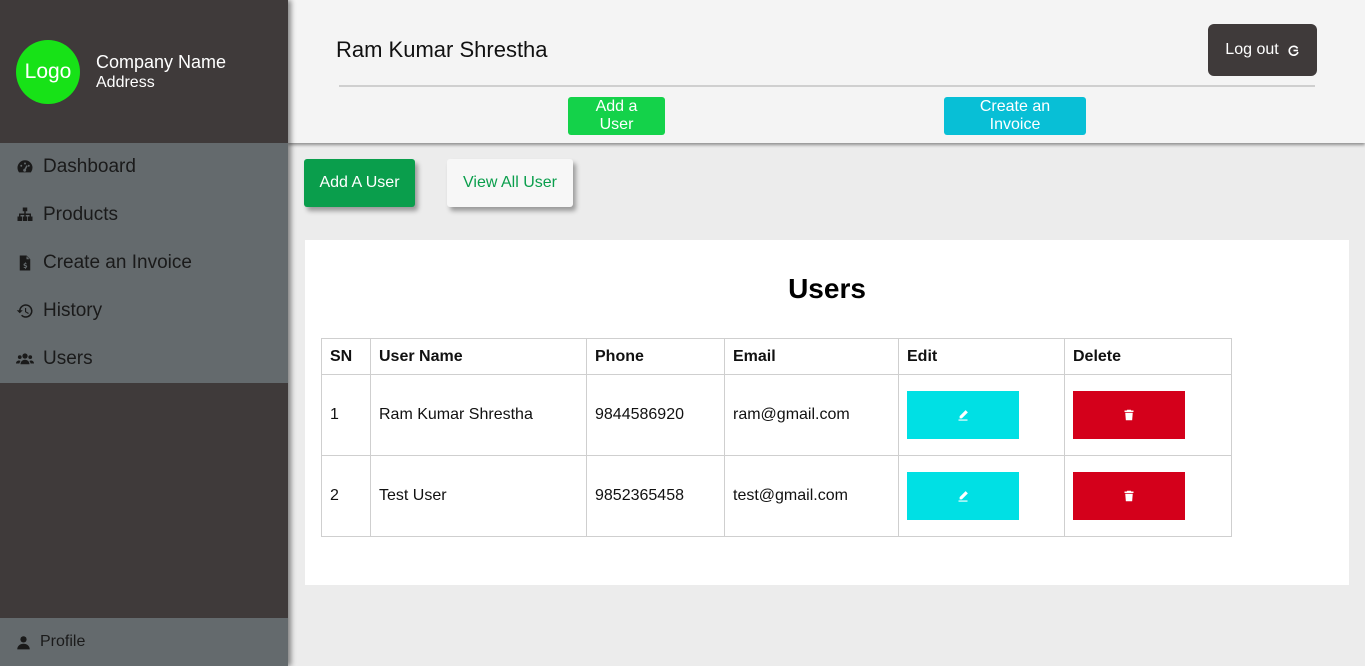 The image size is (1365, 666). I want to click on cell-sn: 1, so click(346, 415).